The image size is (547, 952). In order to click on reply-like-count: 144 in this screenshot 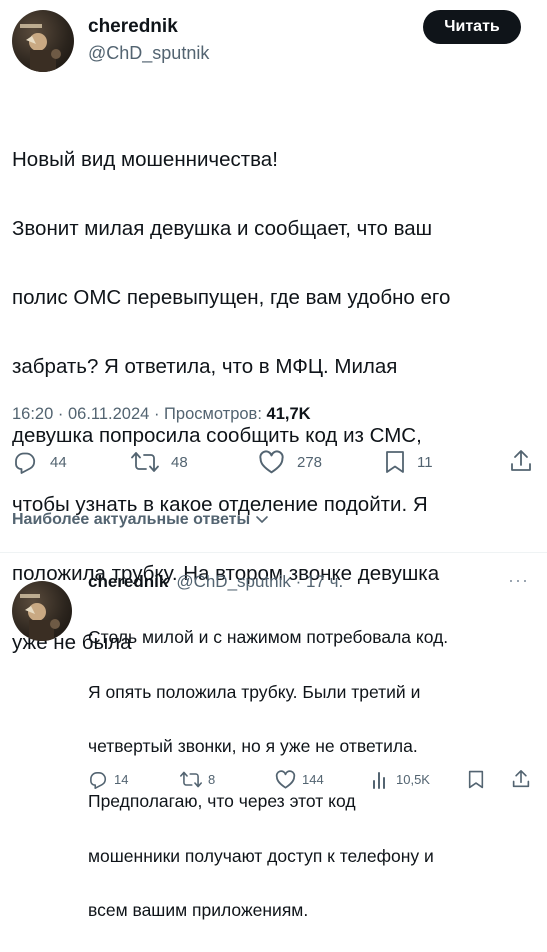, I will do `click(313, 779)`.